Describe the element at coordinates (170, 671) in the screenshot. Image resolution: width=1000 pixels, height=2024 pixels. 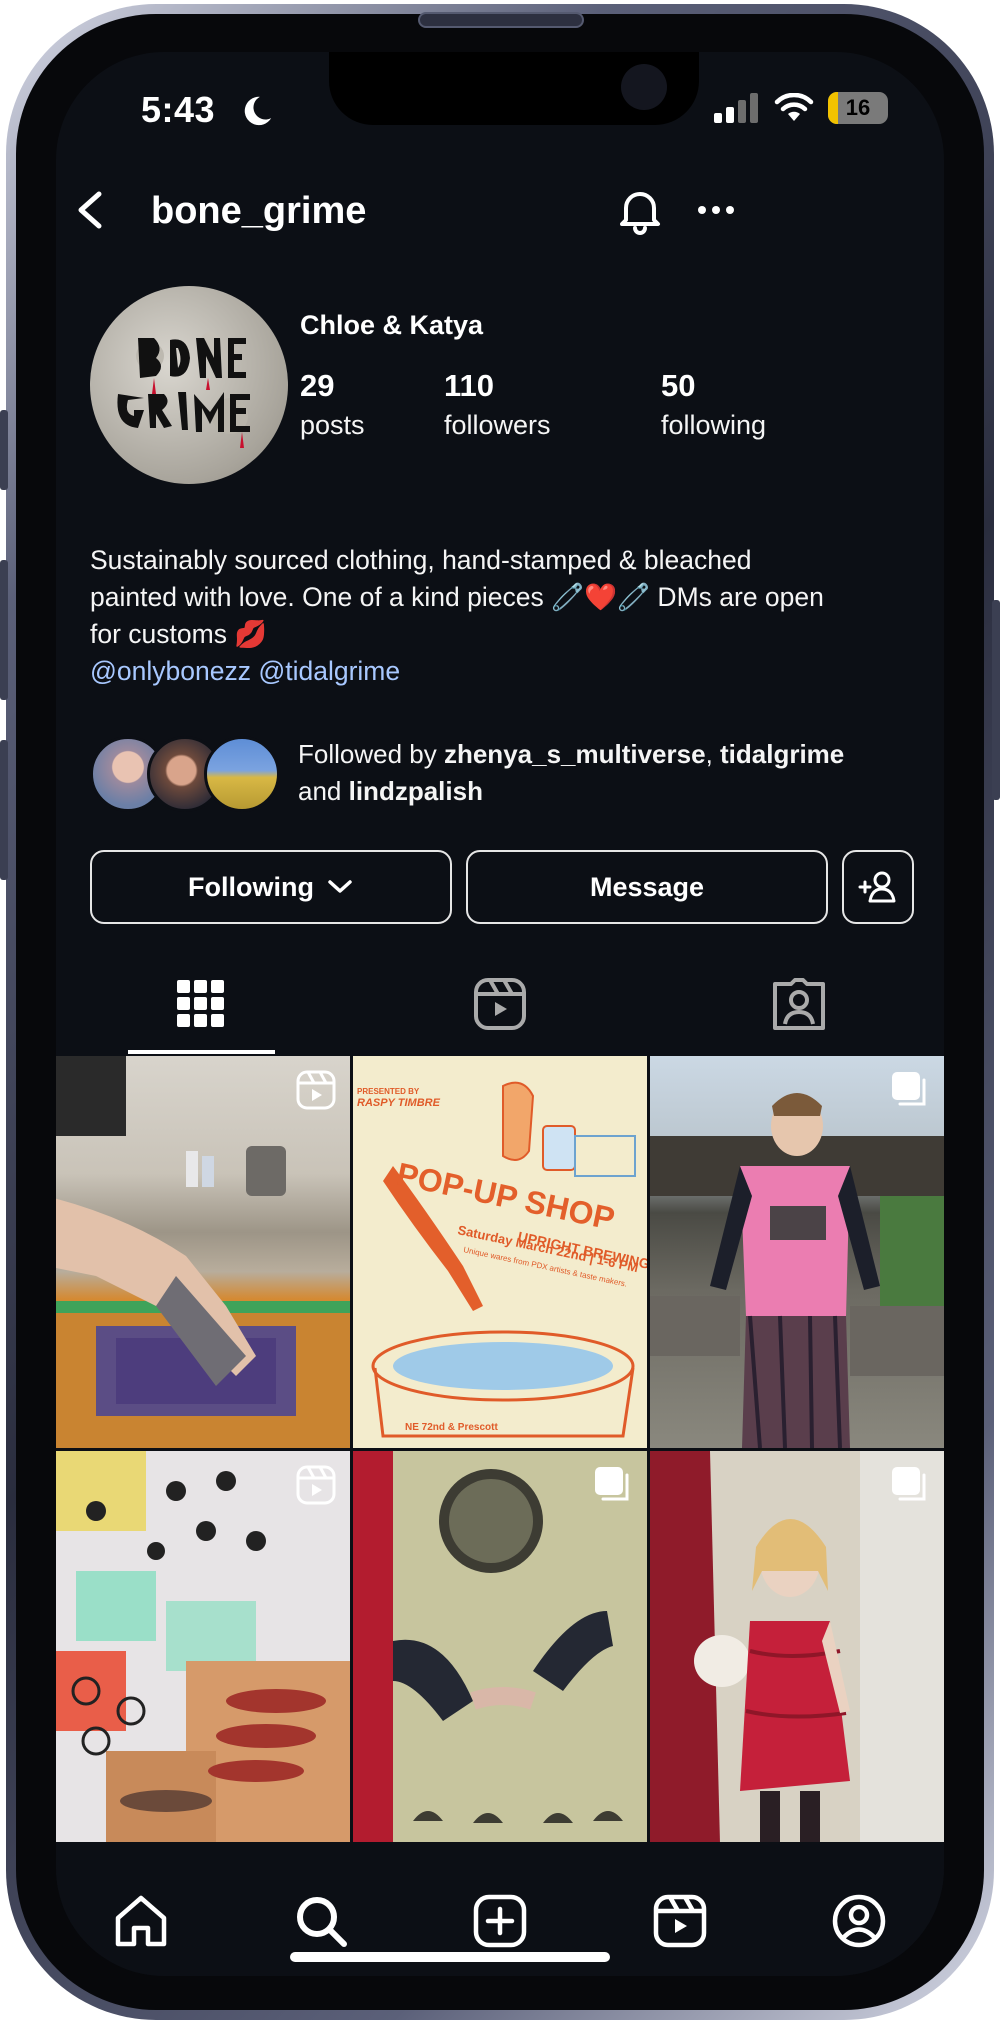
I see `bio-link-onlybonezz: @onlybonezz` at that location.